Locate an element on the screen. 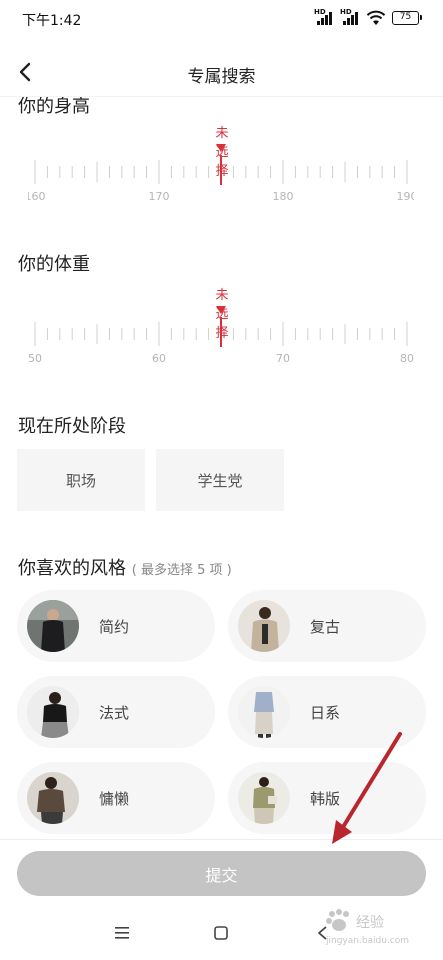  watermark: 经验 jingyan.baidu.com is located at coordinates (379, 931).